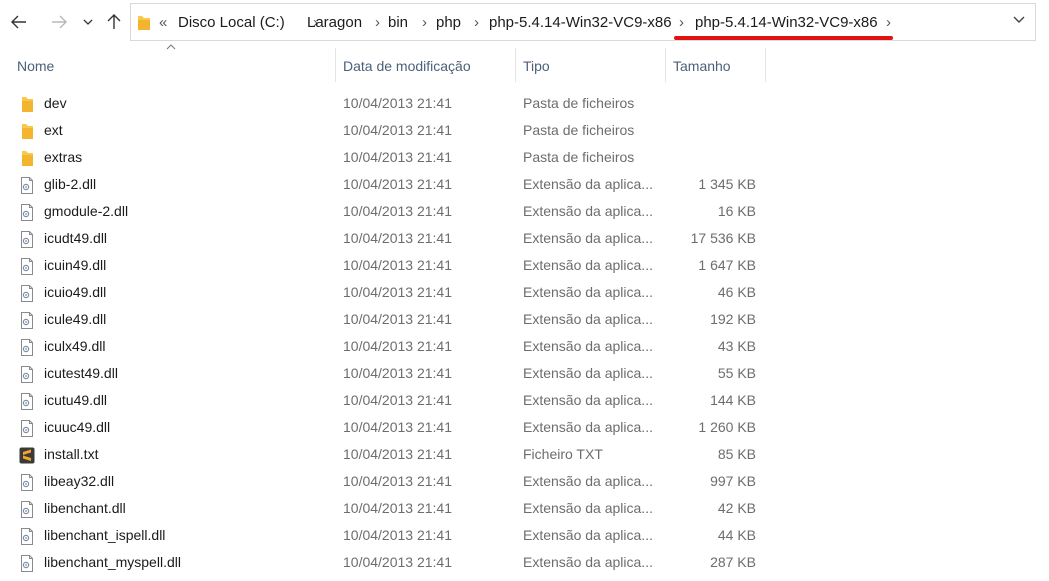  I want to click on file-size: 192 KB, so click(733, 319).